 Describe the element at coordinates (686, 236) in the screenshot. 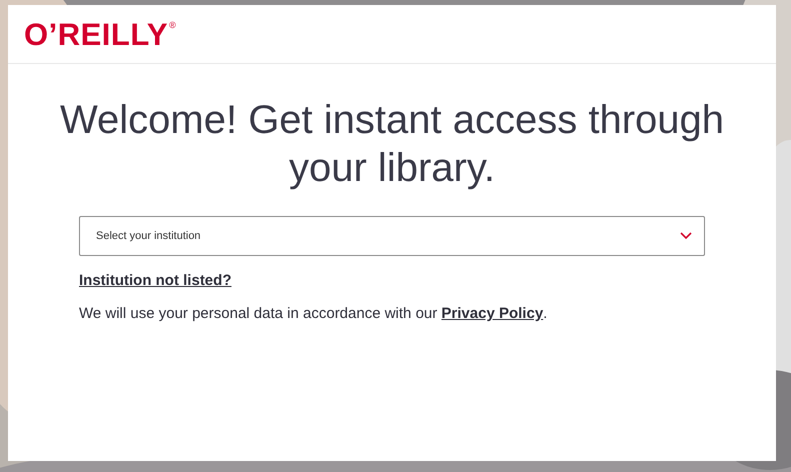

I see `chevron-icon` at that location.